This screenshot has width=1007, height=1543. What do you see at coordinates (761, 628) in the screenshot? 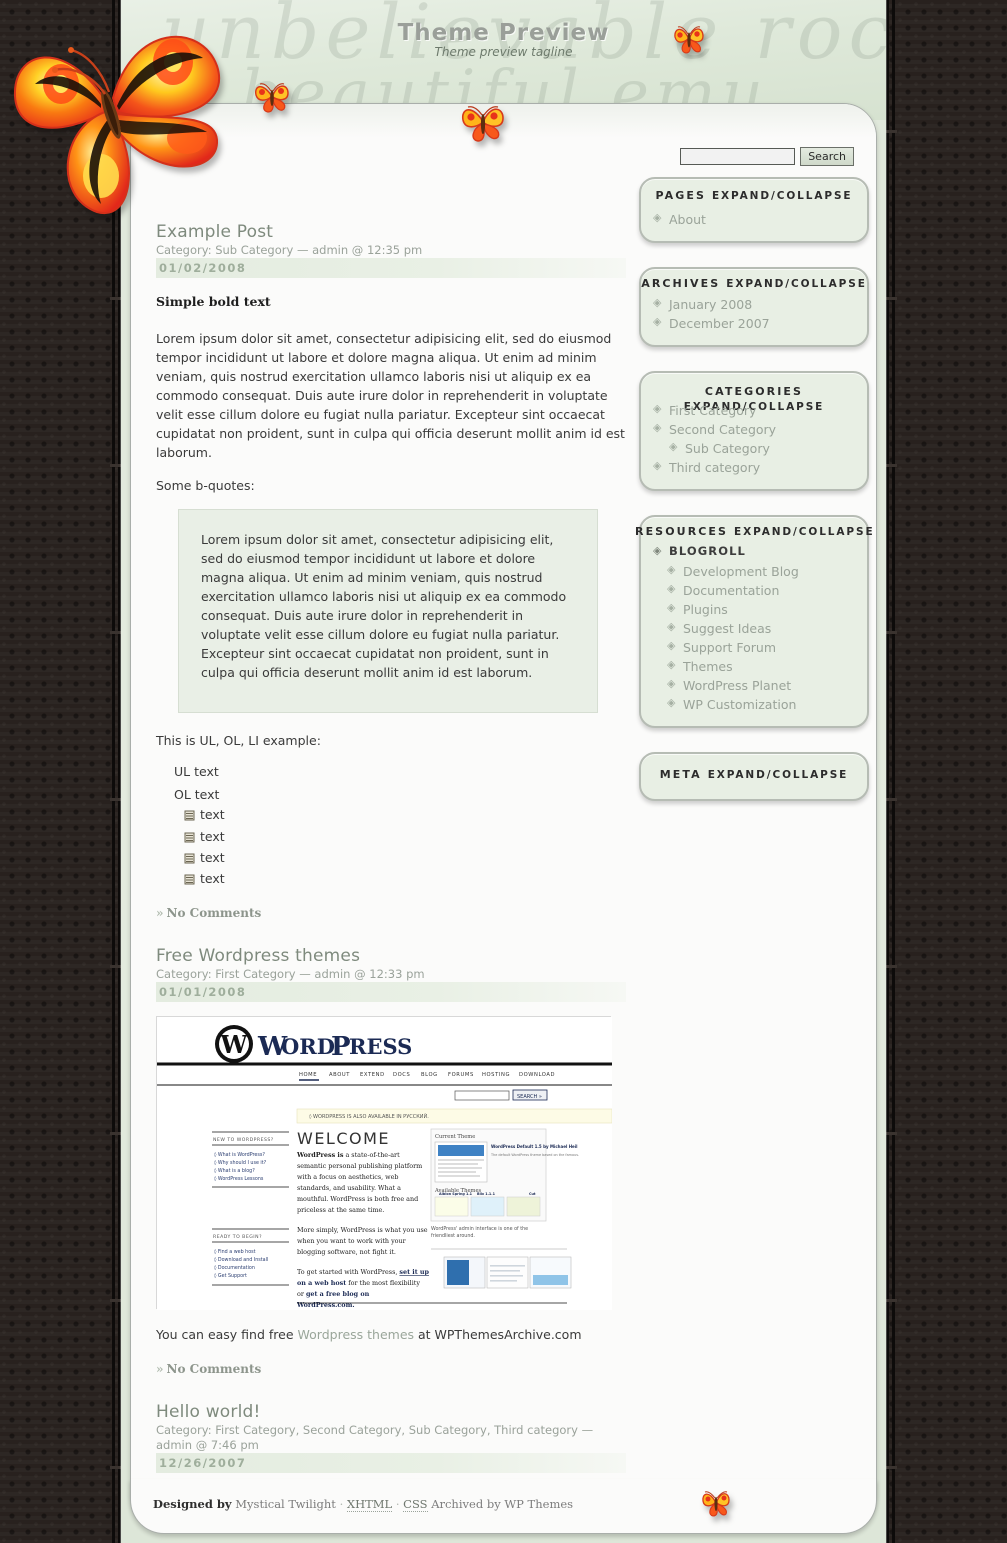
I see `sidebar-item-suggest-ideas: ◈ Suggest Ideas` at bounding box center [761, 628].